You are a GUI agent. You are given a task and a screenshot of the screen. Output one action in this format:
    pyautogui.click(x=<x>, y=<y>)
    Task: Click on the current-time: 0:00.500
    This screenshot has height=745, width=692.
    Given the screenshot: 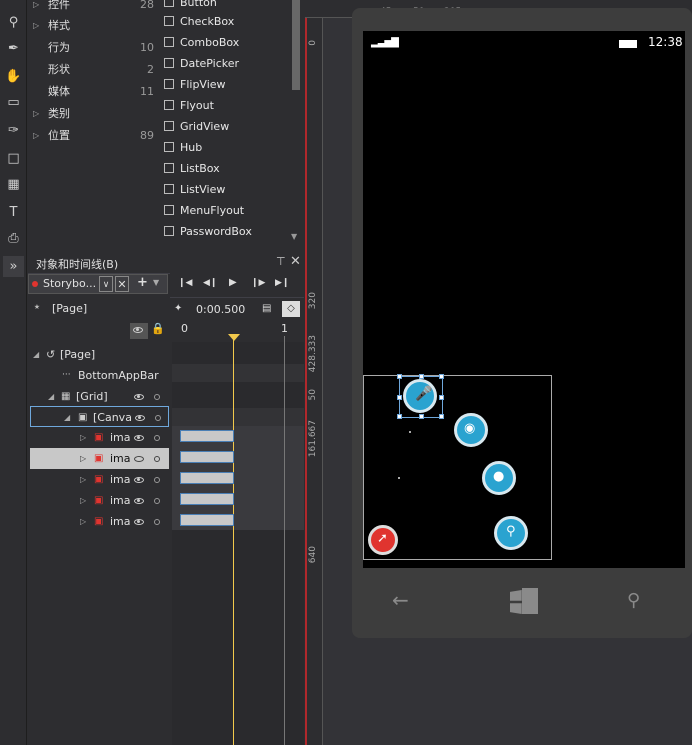 What is the action you would take?
    pyautogui.click(x=220, y=309)
    